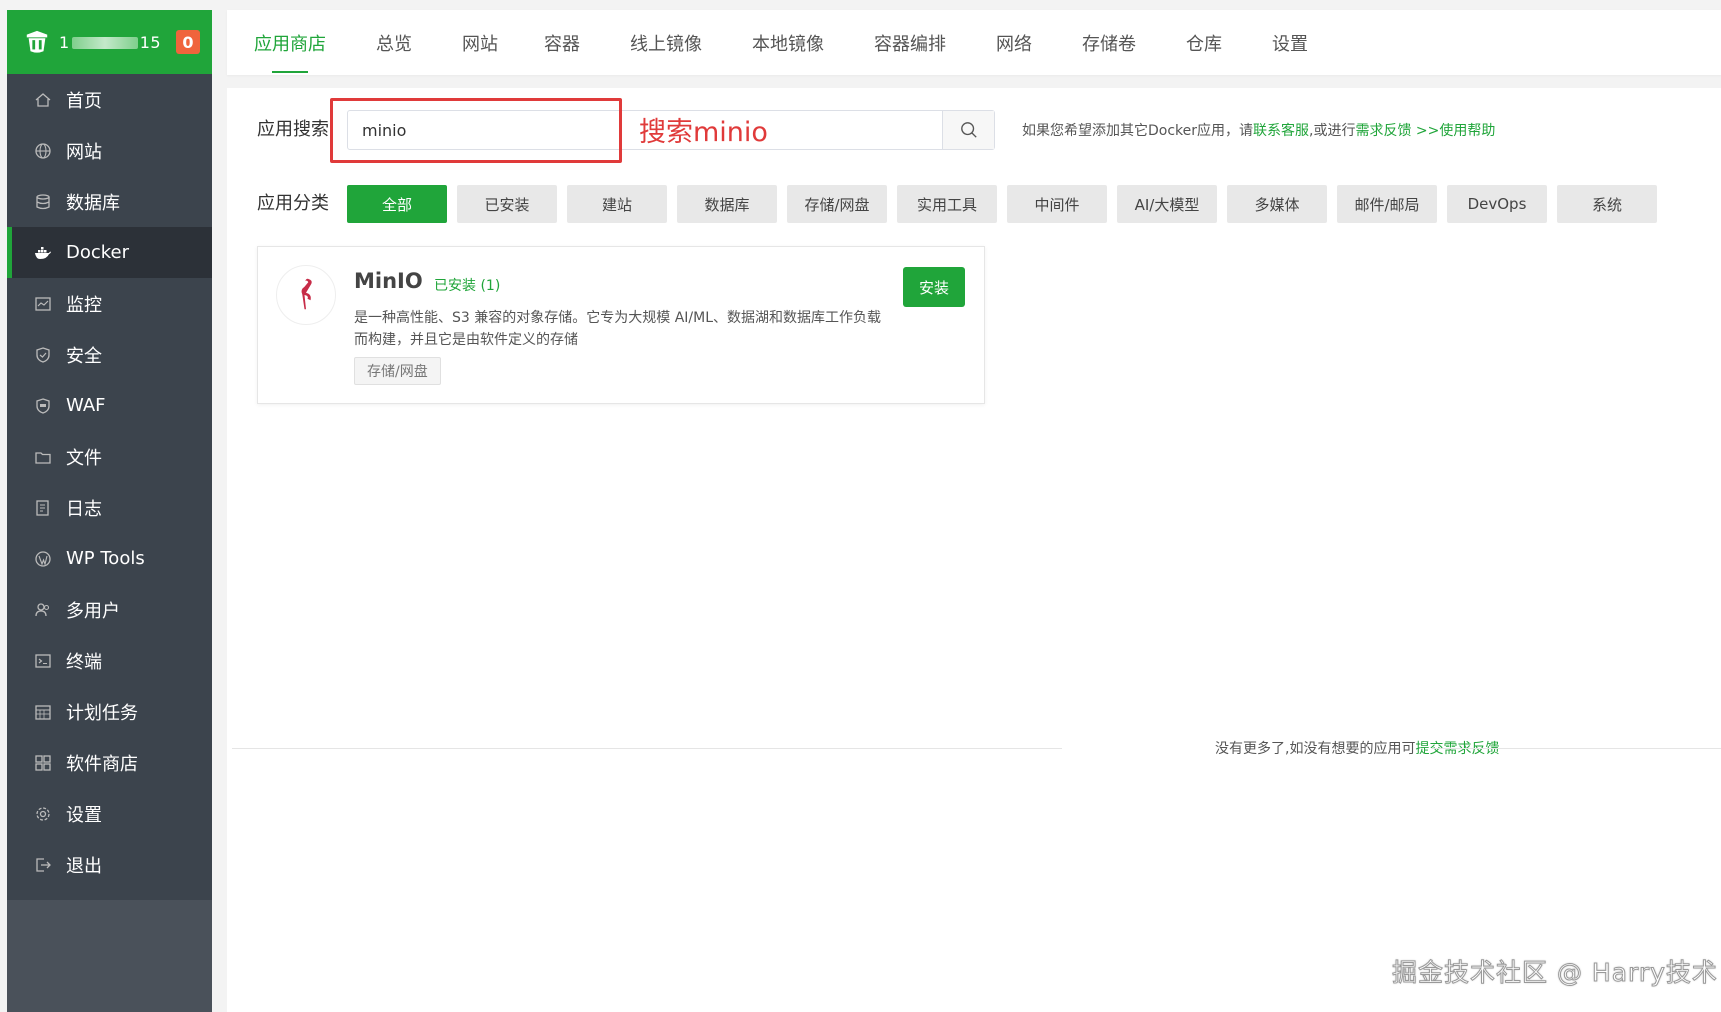 This screenshot has height=1012, width=1721. What do you see at coordinates (84, 509) in the screenshot?
I see `sidebar-item-label: 日志` at bounding box center [84, 509].